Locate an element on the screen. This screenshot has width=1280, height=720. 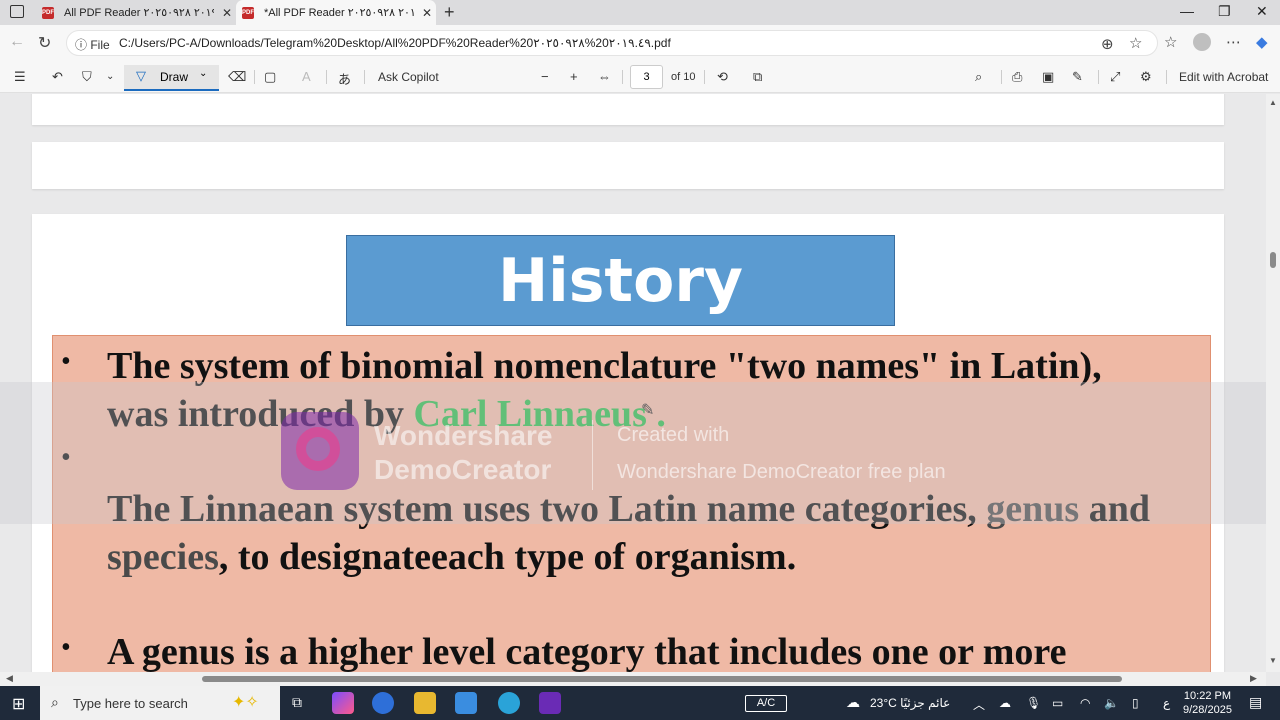
history-heading-box: History is located at coordinates (620, 280).